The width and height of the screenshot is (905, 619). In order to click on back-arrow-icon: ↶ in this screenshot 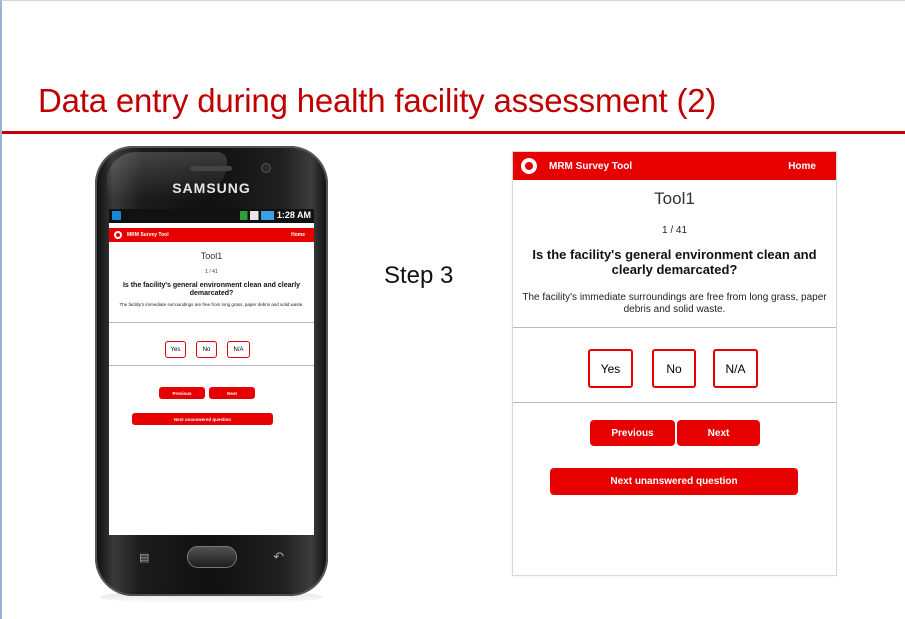, I will do `click(278, 557)`.